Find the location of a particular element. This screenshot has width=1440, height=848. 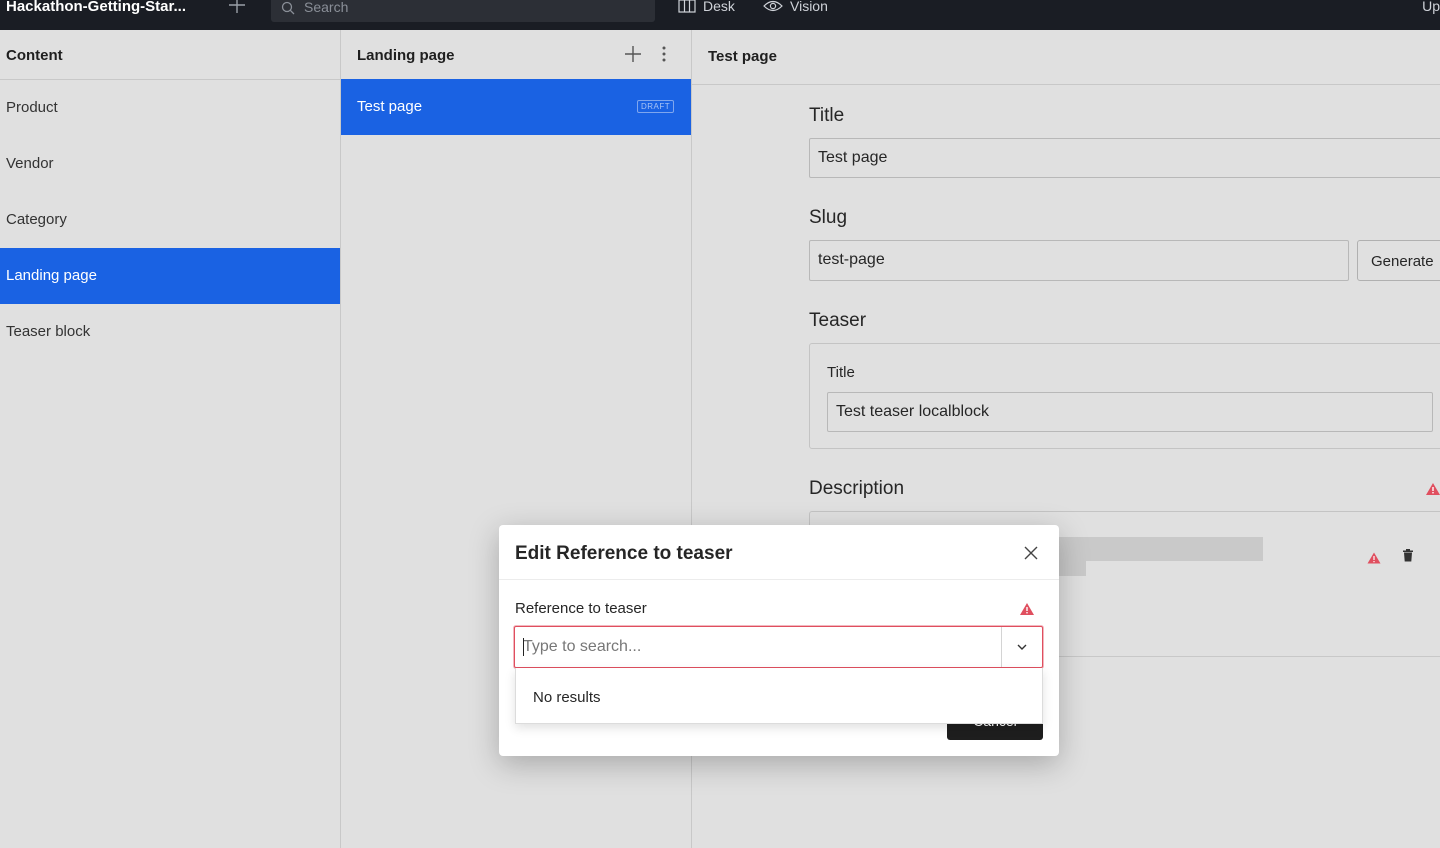

reference-field-label: Reference to teaser is located at coordinates (581, 608).